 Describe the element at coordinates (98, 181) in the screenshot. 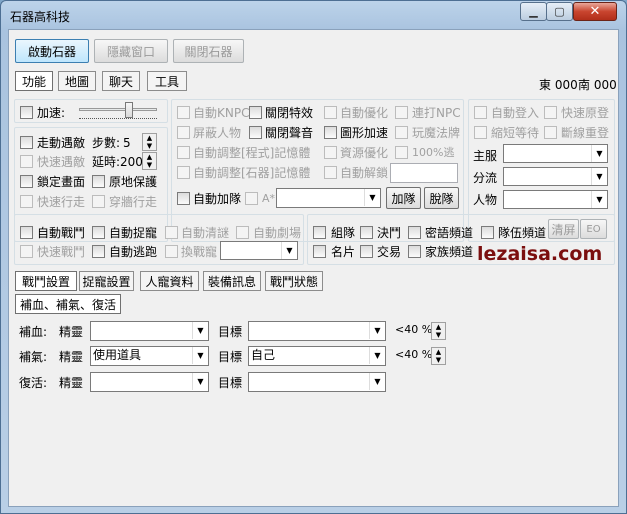

I see `stay-put-checkbox` at that location.